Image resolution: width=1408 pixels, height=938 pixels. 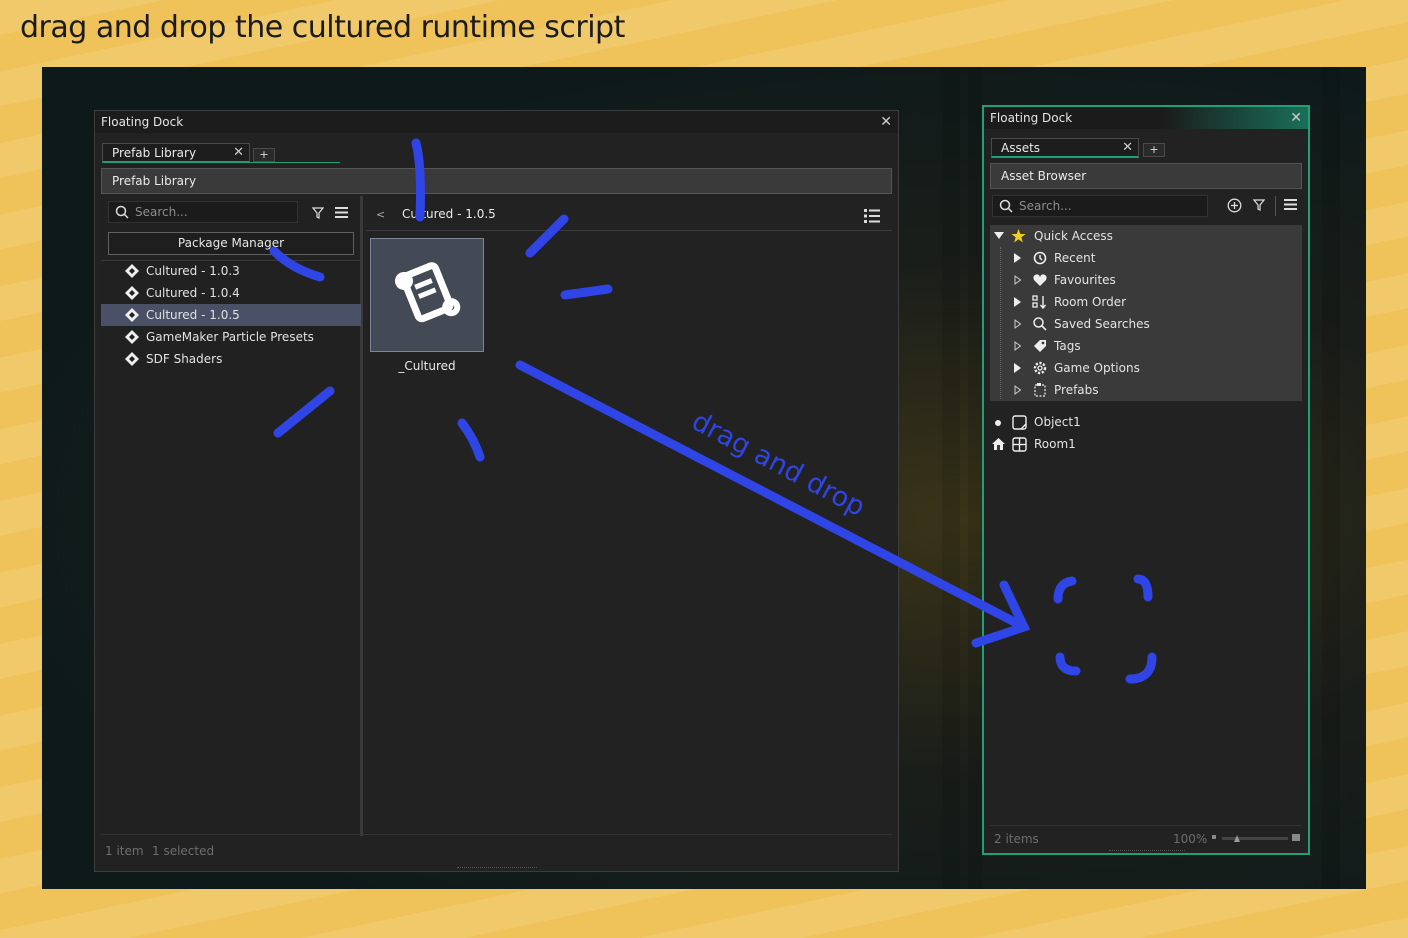 I want to click on drag-arrow-shaft, so click(x=772, y=496).